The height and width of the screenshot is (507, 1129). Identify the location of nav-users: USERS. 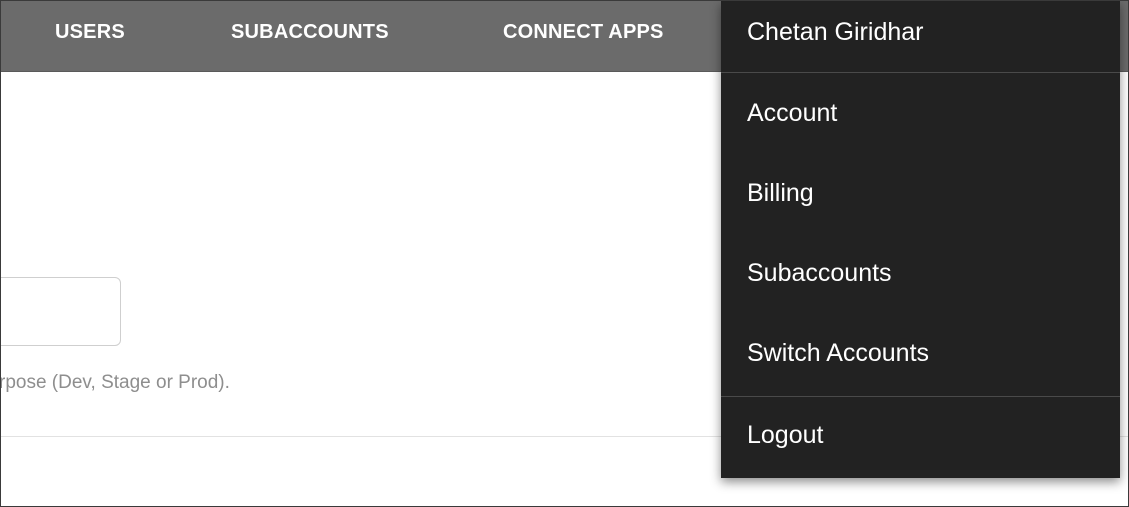
(90, 32).